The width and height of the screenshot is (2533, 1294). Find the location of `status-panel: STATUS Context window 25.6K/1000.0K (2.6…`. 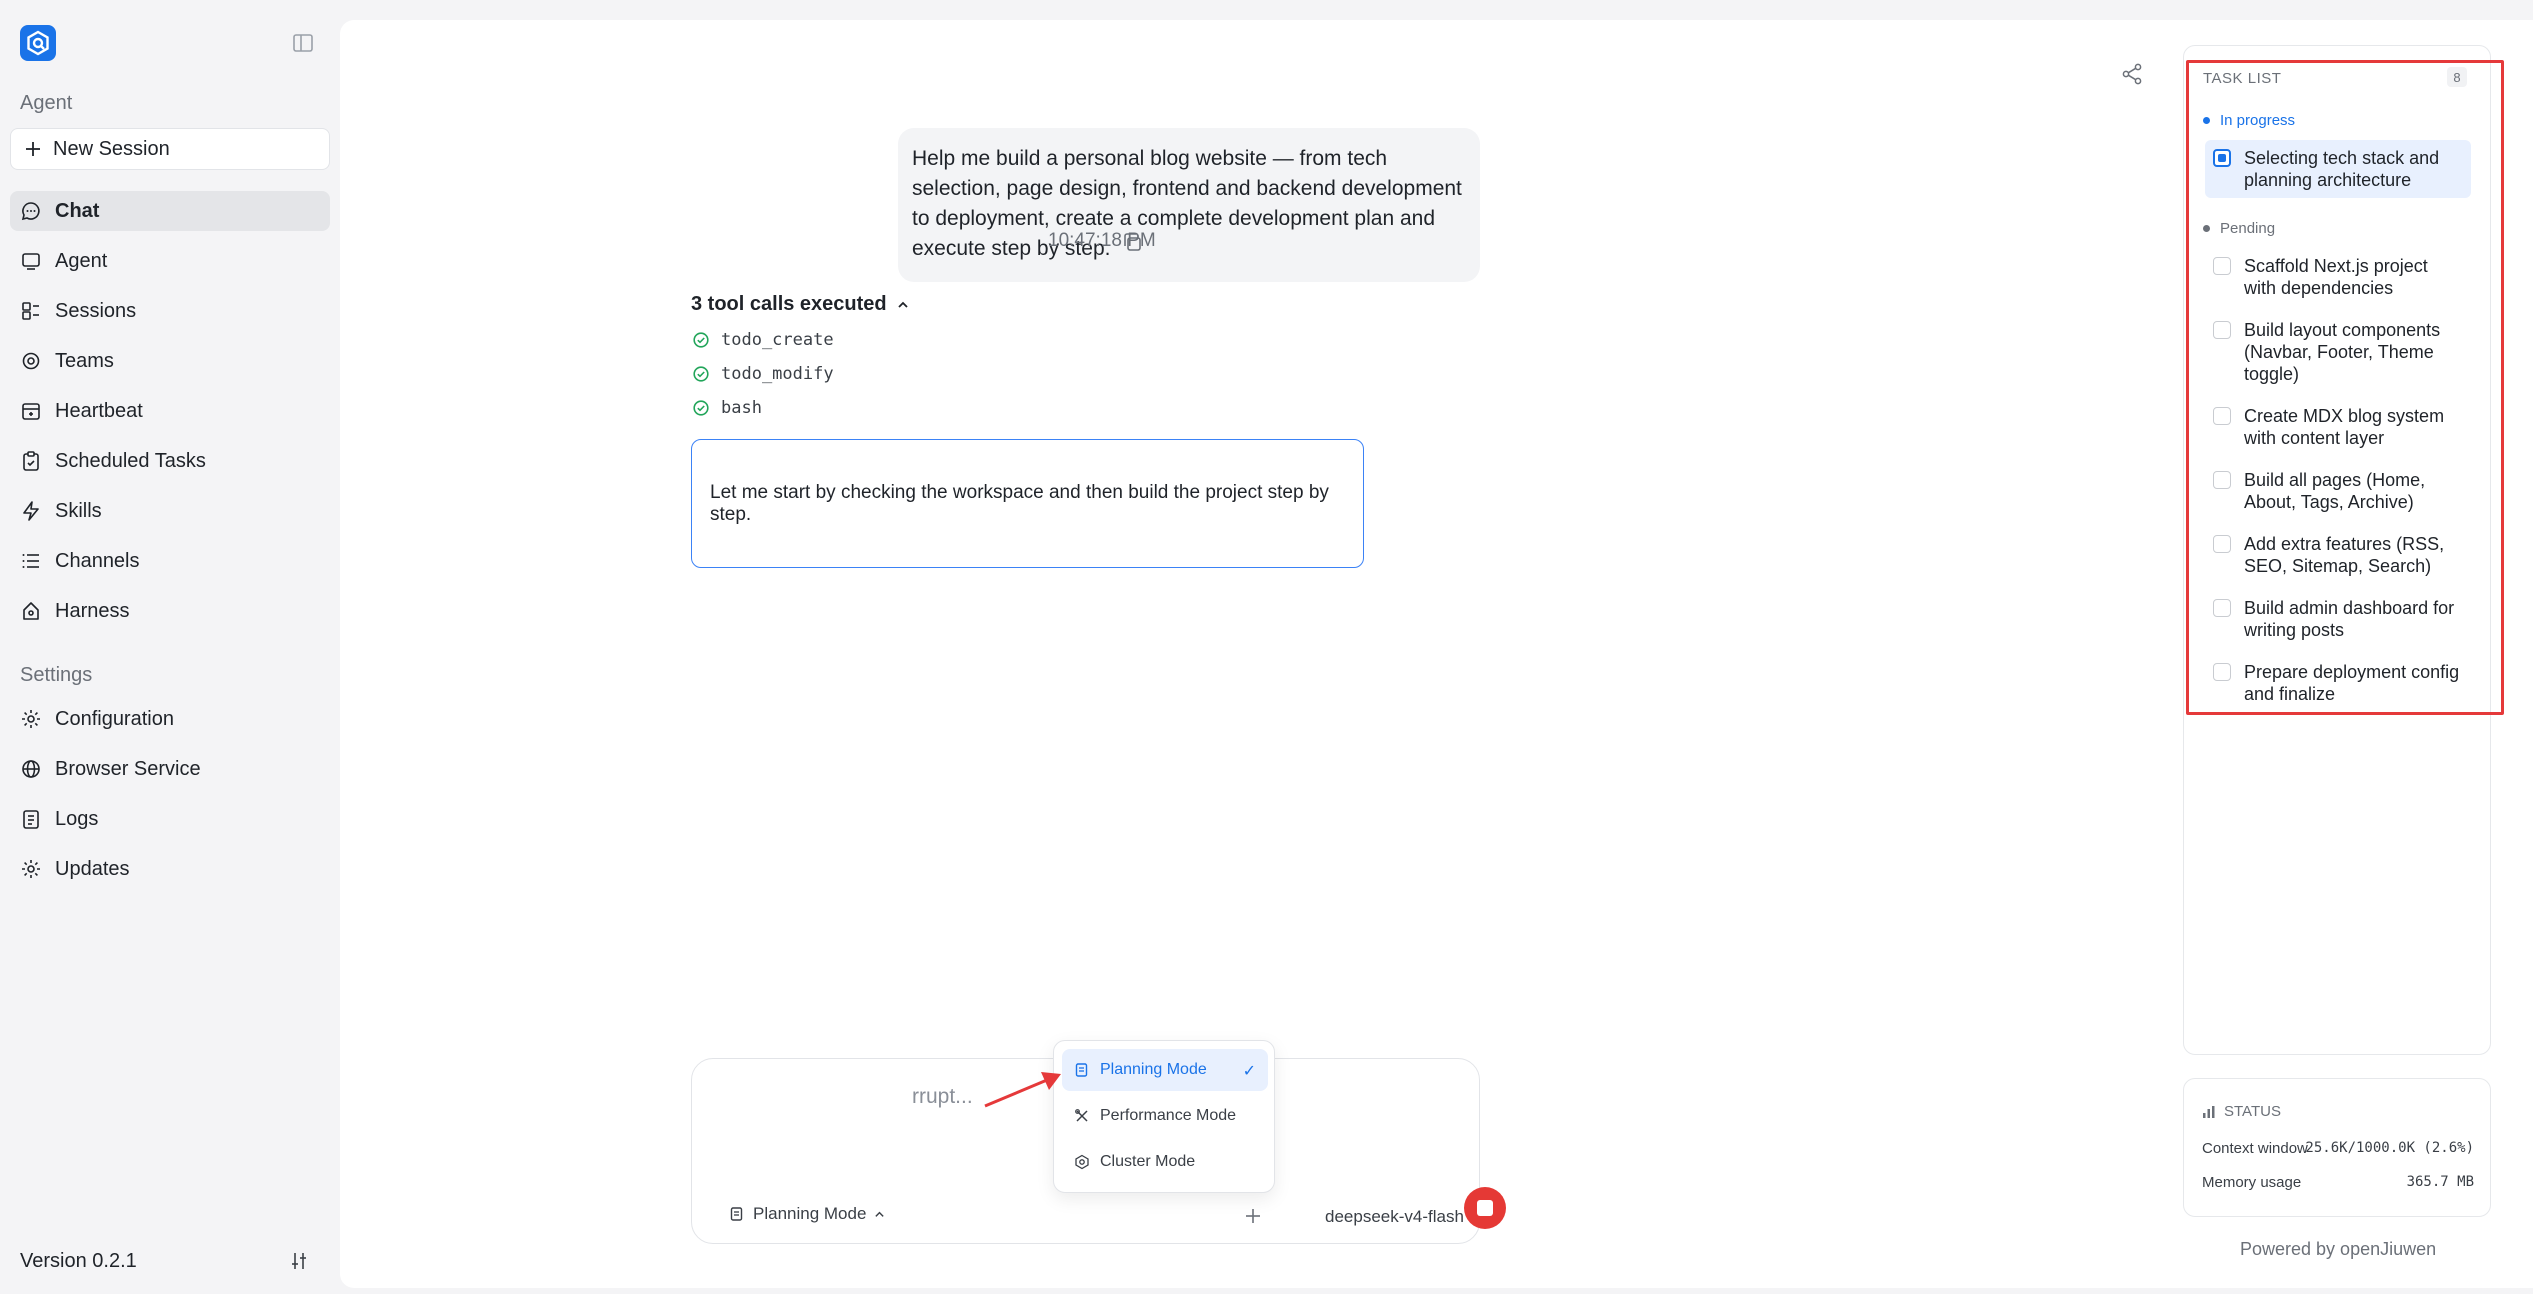

status-panel: STATUS Context window 25.6K/1000.0K (2.6… is located at coordinates (2337, 1147).